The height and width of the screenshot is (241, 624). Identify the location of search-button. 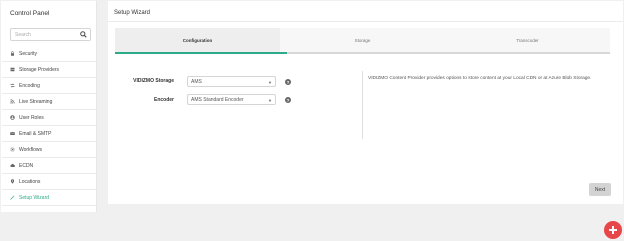
(83, 34).